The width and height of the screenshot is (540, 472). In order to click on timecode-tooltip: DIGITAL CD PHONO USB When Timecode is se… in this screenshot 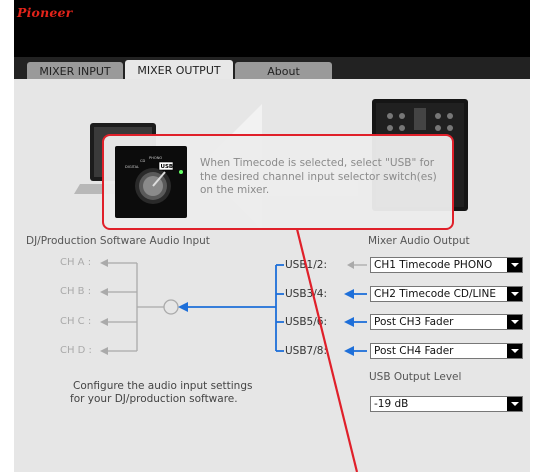, I will do `click(278, 182)`.